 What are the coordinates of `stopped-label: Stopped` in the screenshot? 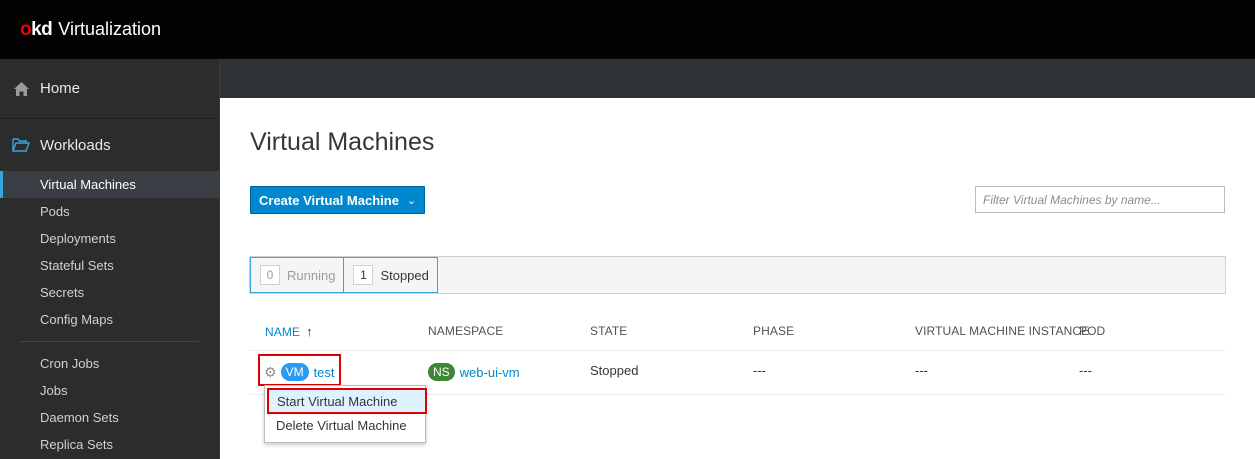 It's located at (404, 275).